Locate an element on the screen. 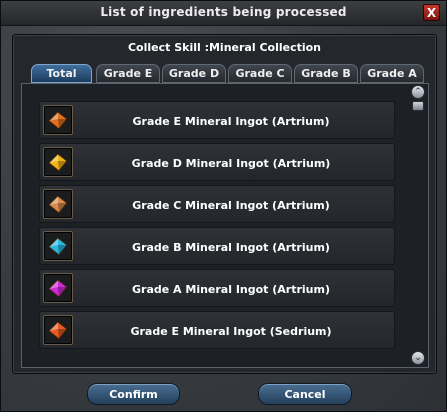 This screenshot has height=412, width=447. tab-total: Total is located at coordinates (61, 73).